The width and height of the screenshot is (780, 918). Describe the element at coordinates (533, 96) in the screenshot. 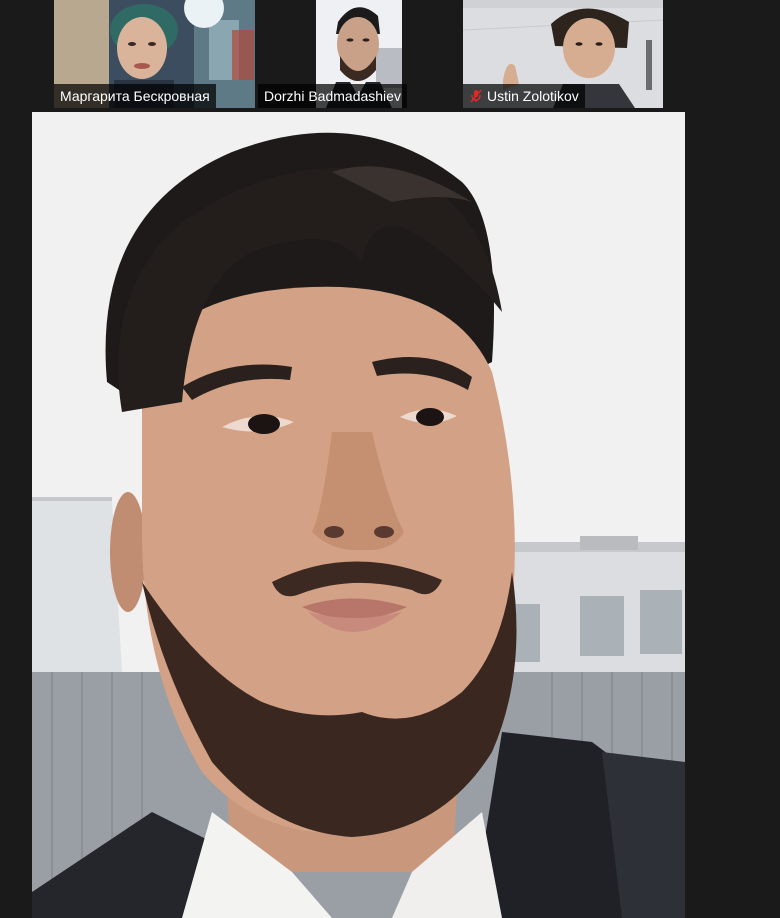

I see `participant-name: Ustin Zolotikov` at that location.